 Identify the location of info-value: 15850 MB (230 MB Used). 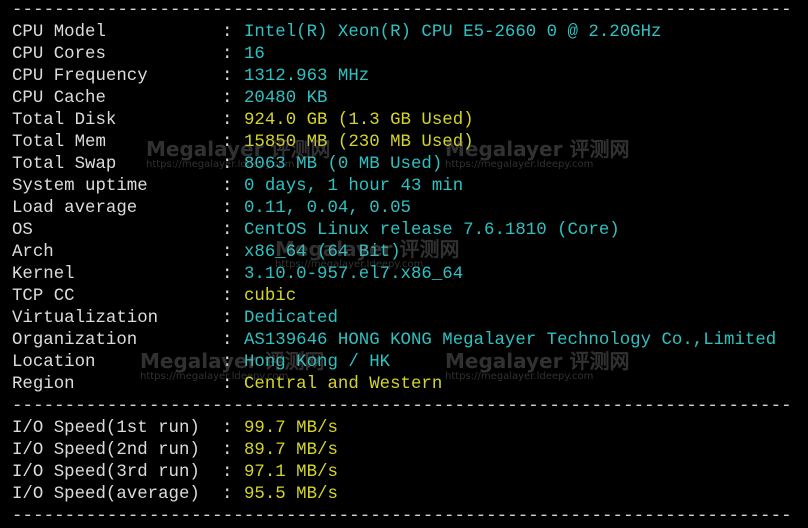
(359, 142).